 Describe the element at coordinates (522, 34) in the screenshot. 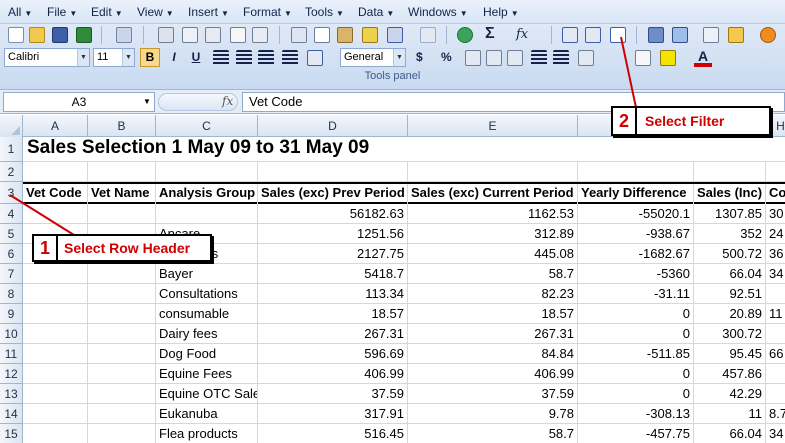

I see `insert-function-icon: fx` at that location.